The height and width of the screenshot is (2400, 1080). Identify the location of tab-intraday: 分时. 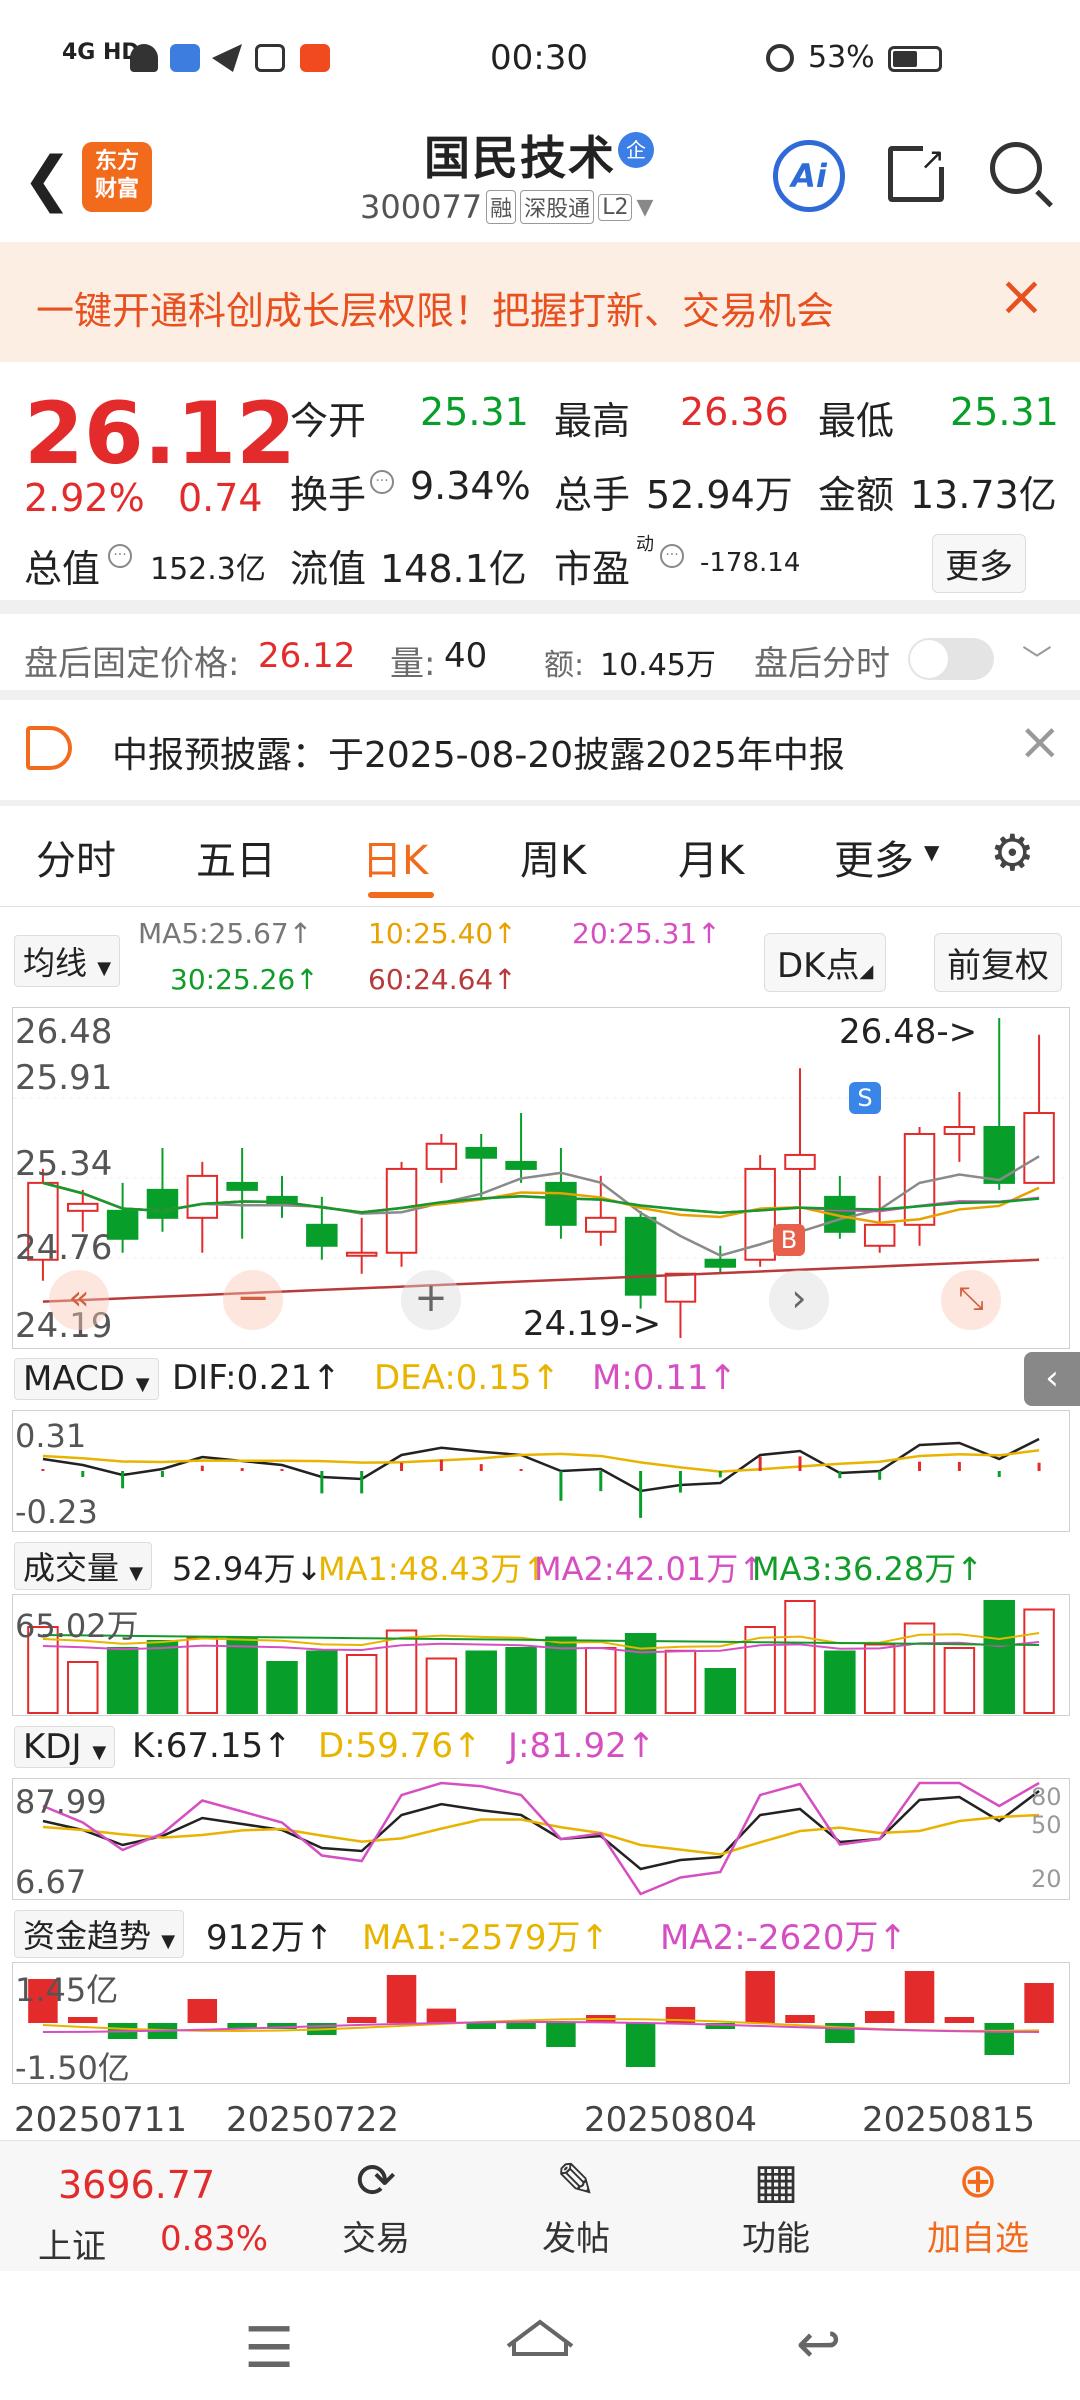
(76, 857).